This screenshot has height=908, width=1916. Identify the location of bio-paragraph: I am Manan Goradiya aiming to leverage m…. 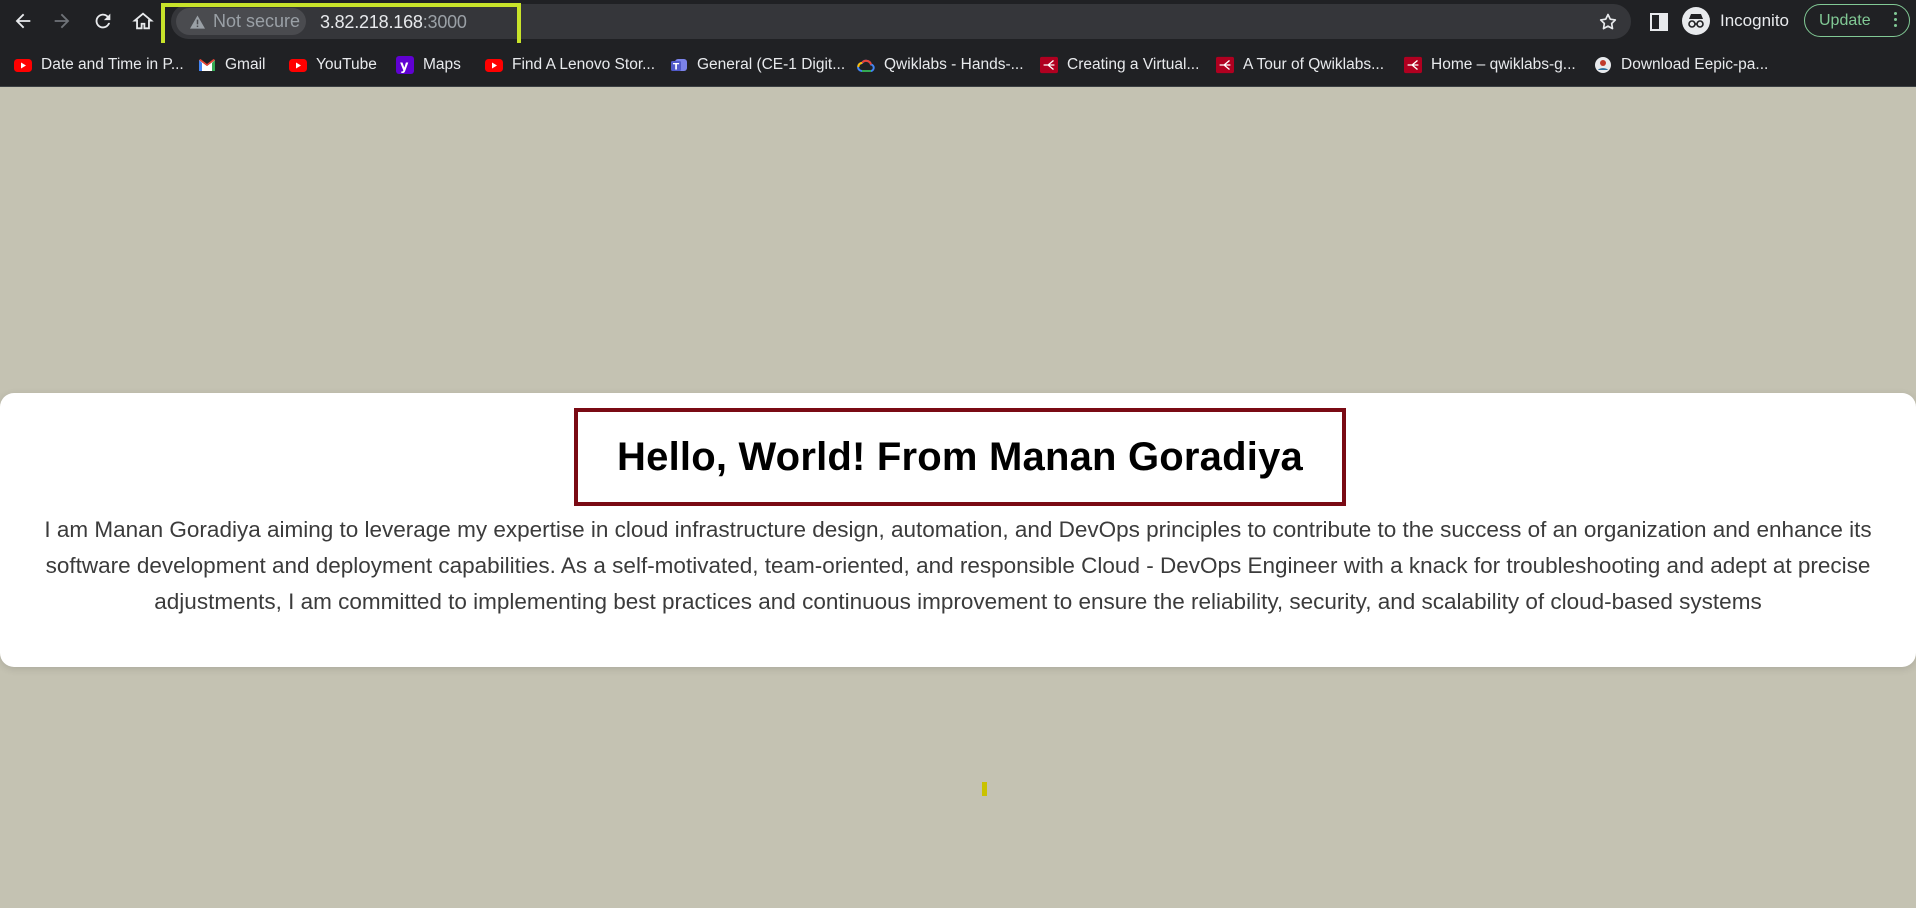
(958, 565).